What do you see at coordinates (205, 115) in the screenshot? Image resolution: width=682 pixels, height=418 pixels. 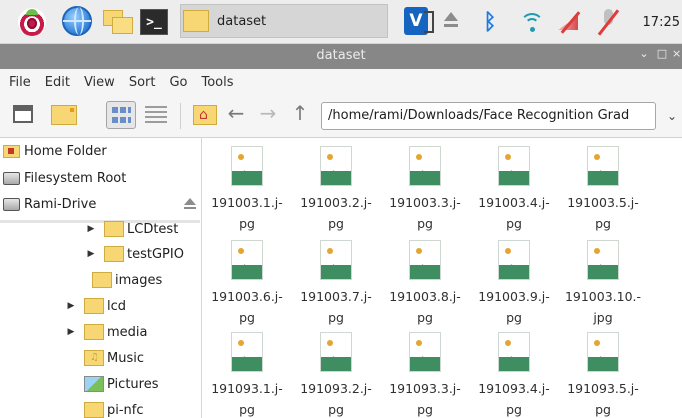 I see `home-button` at bounding box center [205, 115].